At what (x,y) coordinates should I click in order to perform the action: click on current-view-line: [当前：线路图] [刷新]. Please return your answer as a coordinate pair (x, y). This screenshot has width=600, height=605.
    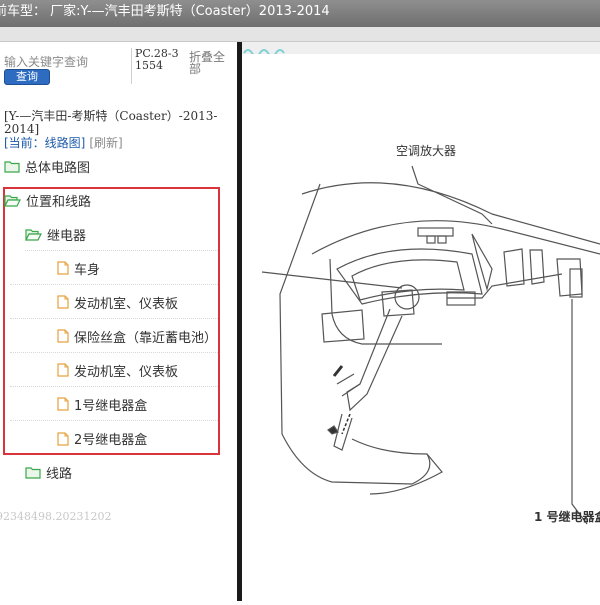
    Looking at the image, I should click on (63, 143).